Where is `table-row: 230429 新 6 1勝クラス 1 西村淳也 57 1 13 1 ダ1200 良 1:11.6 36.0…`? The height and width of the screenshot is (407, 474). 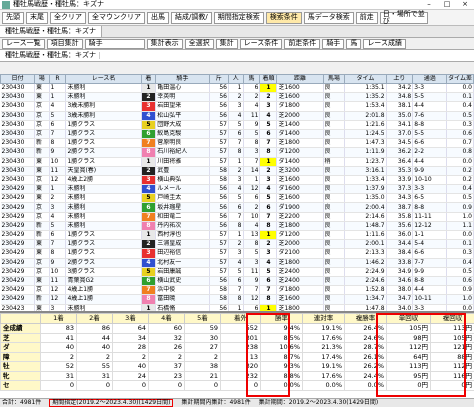 table-row: 230429 新 6 1勝クラス 1 西村淳也 57 1 13 1 ダ1200 良 1:11.6 36.0… is located at coordinates (237, 235).